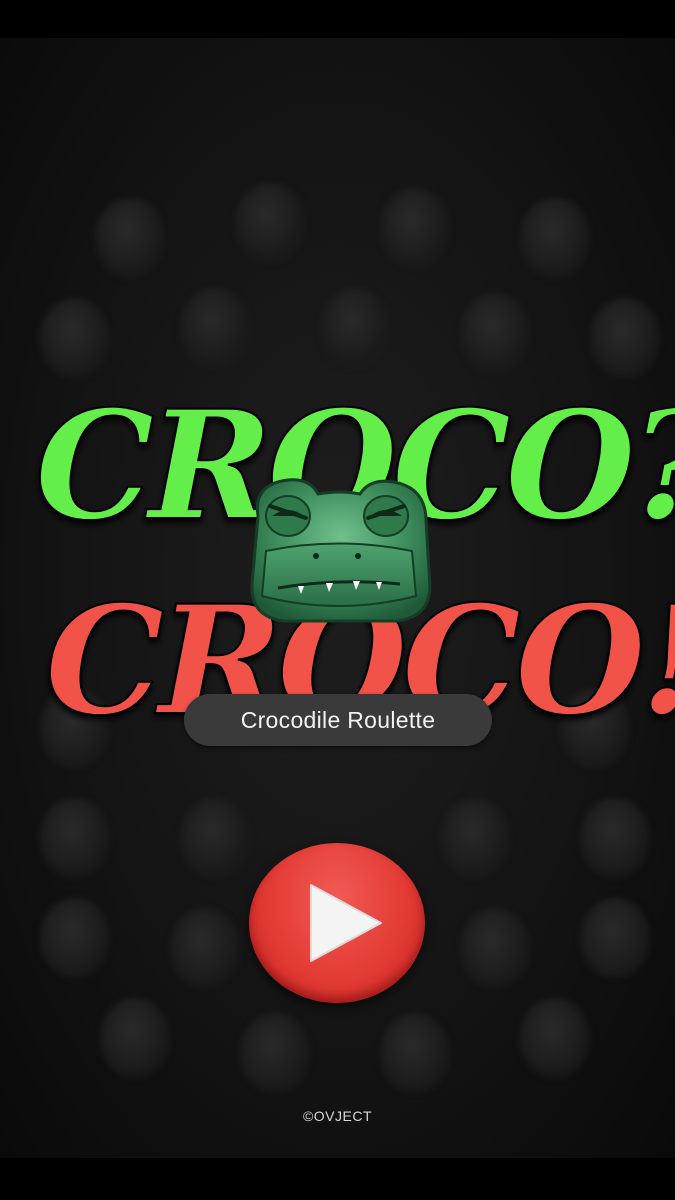  I want to click on crocodile-head-icon, so click(341, 550).